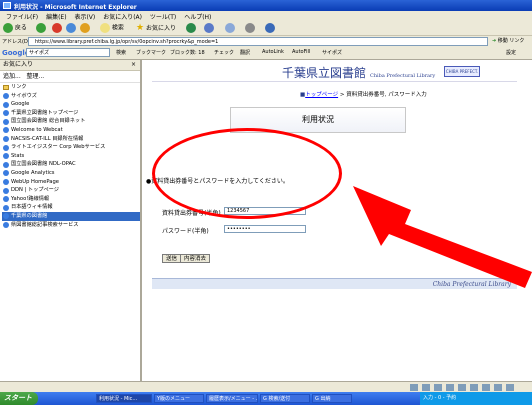 Image resolution: width=532 pixels, height=405 pixels. I want to click on favorite-label: Yahoo!路線情報, so click(30, 198).